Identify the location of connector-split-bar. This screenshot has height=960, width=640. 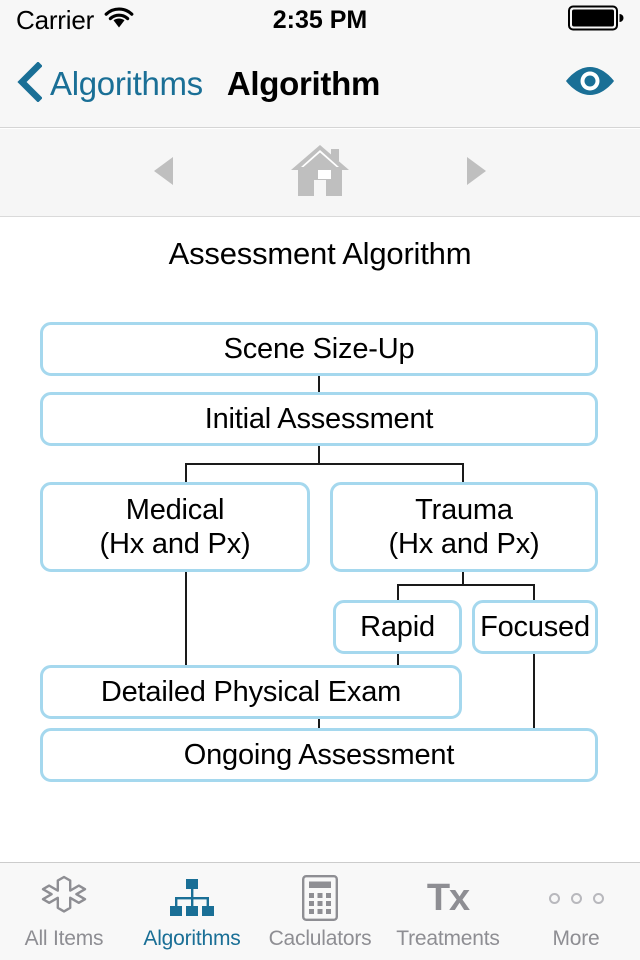
(324, 464).